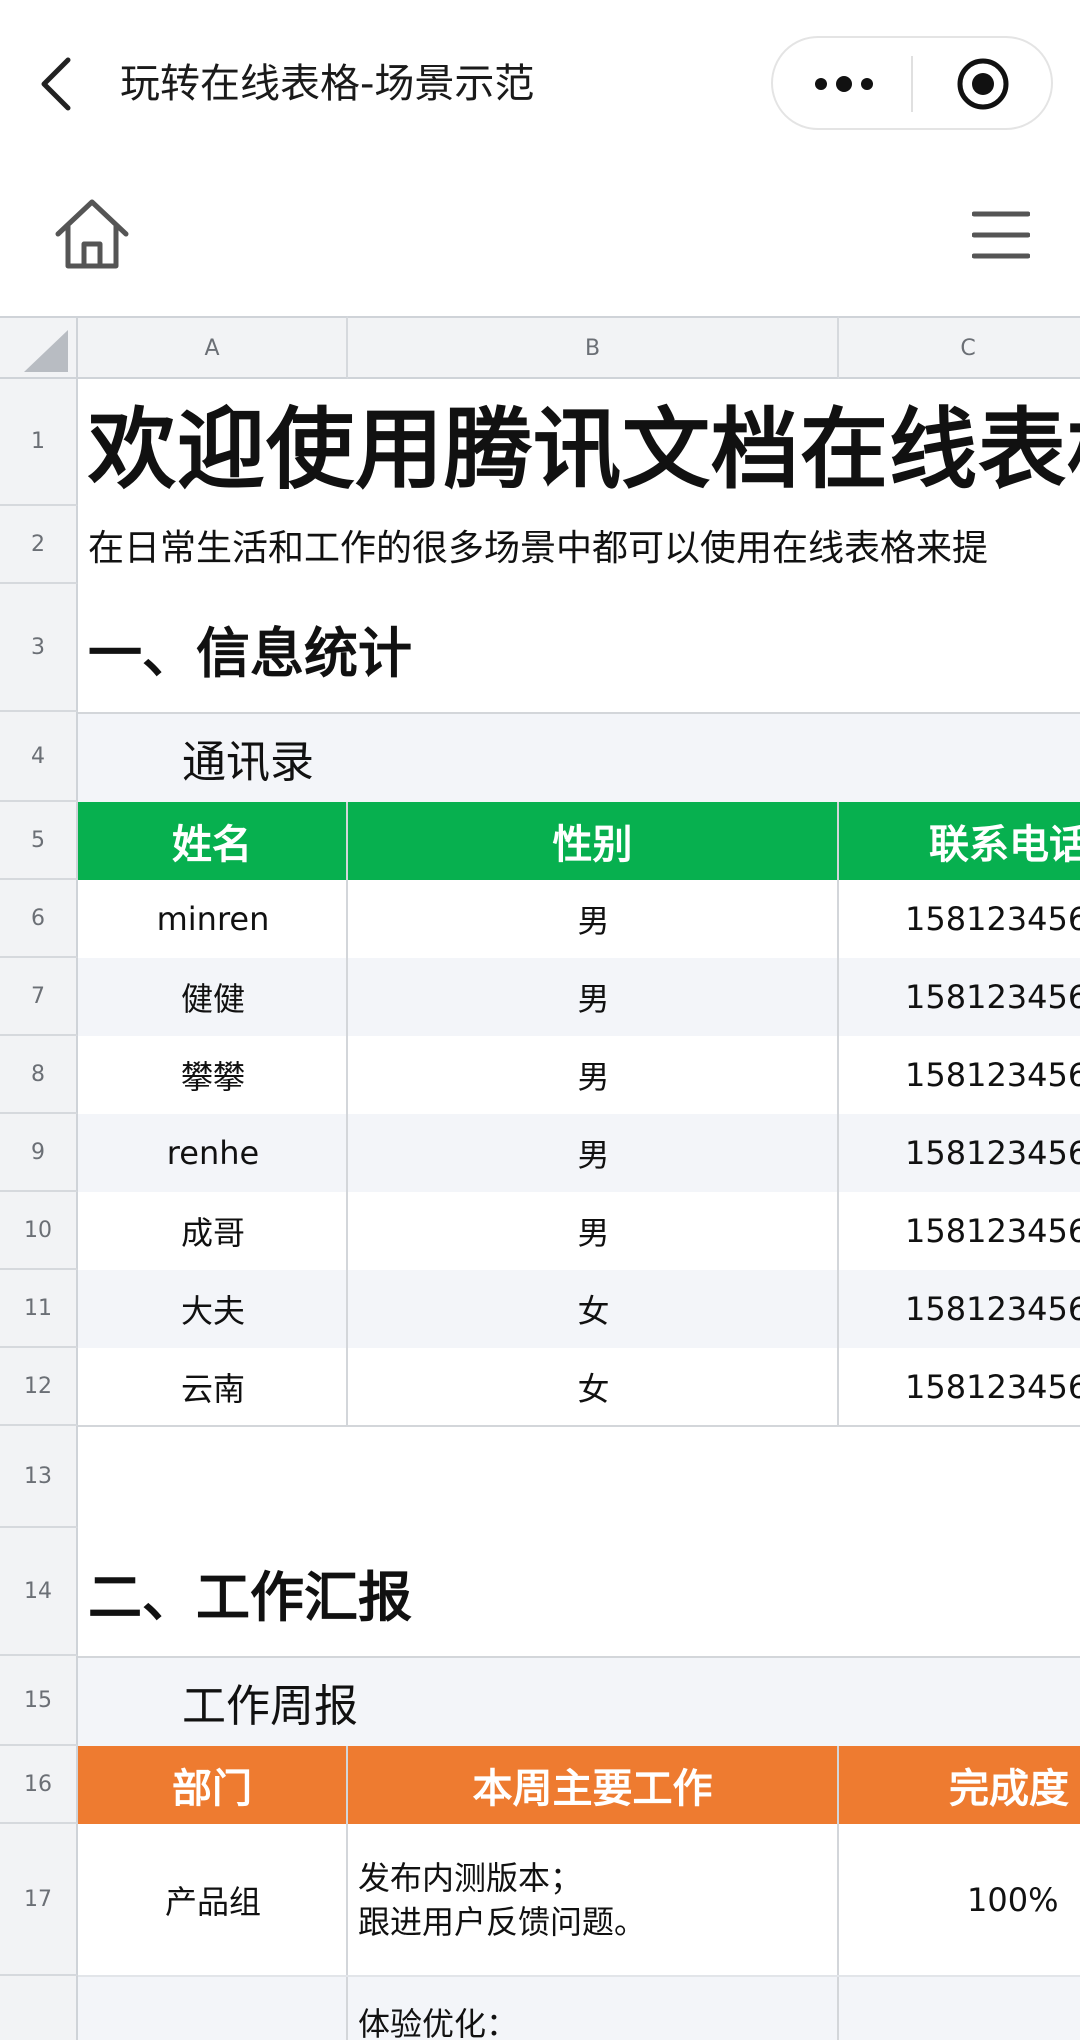 The image size is (1080, 2040). What do you see at coordinates (438, 2022) in the screenshot?
I see `weekly-work-line: 体验优化：` at bounding box center [438, 2022].